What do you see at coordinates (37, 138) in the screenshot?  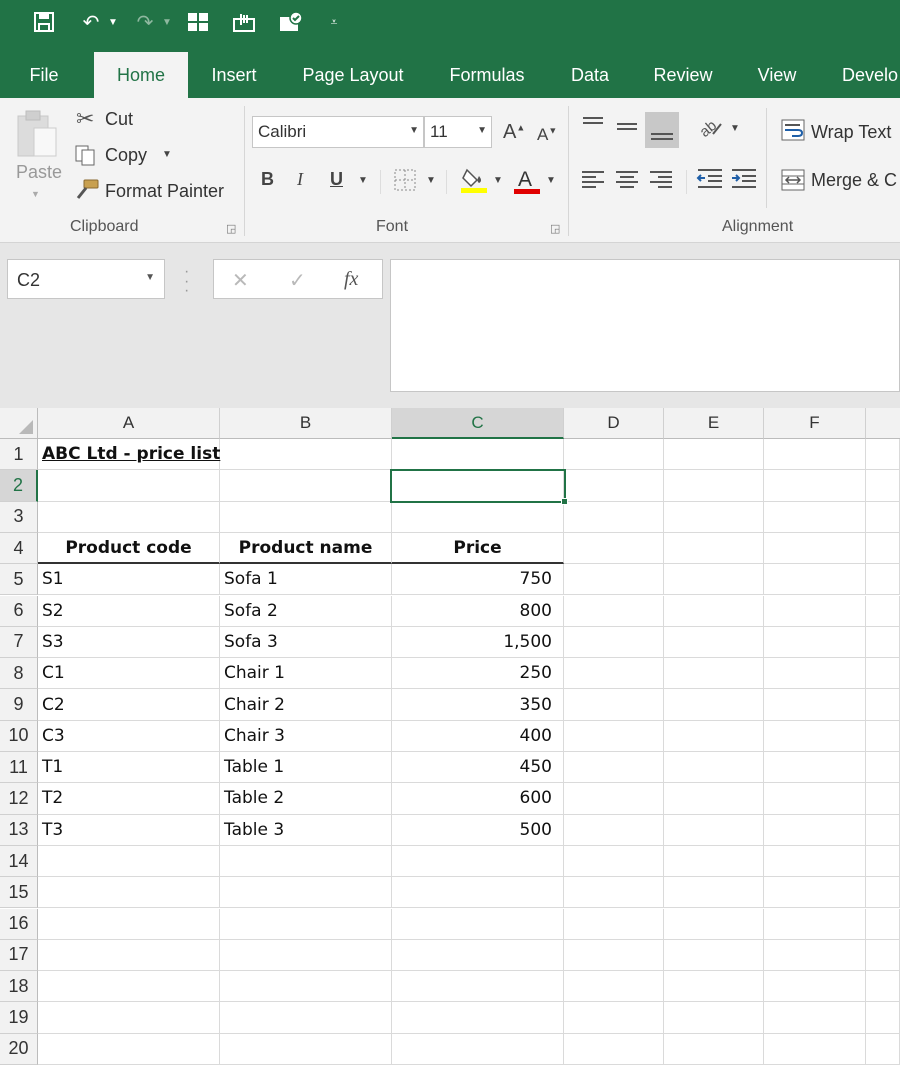 I see `paste-icon` at bounding box center [37, 138].